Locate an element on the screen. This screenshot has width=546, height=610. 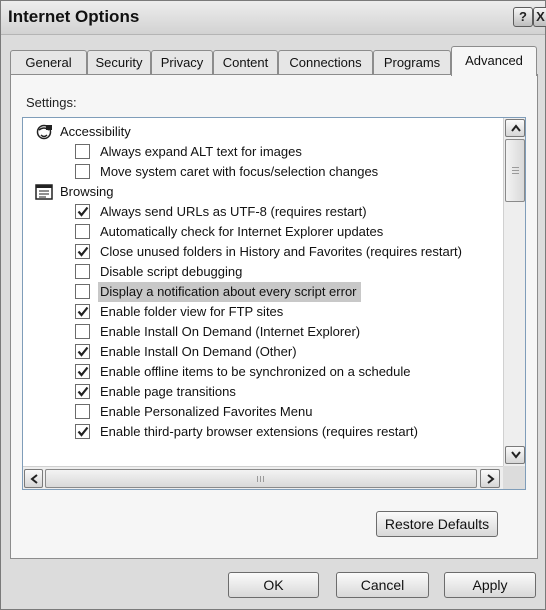
setting-label: Enable page transitions is located at coordinates (168, 391).